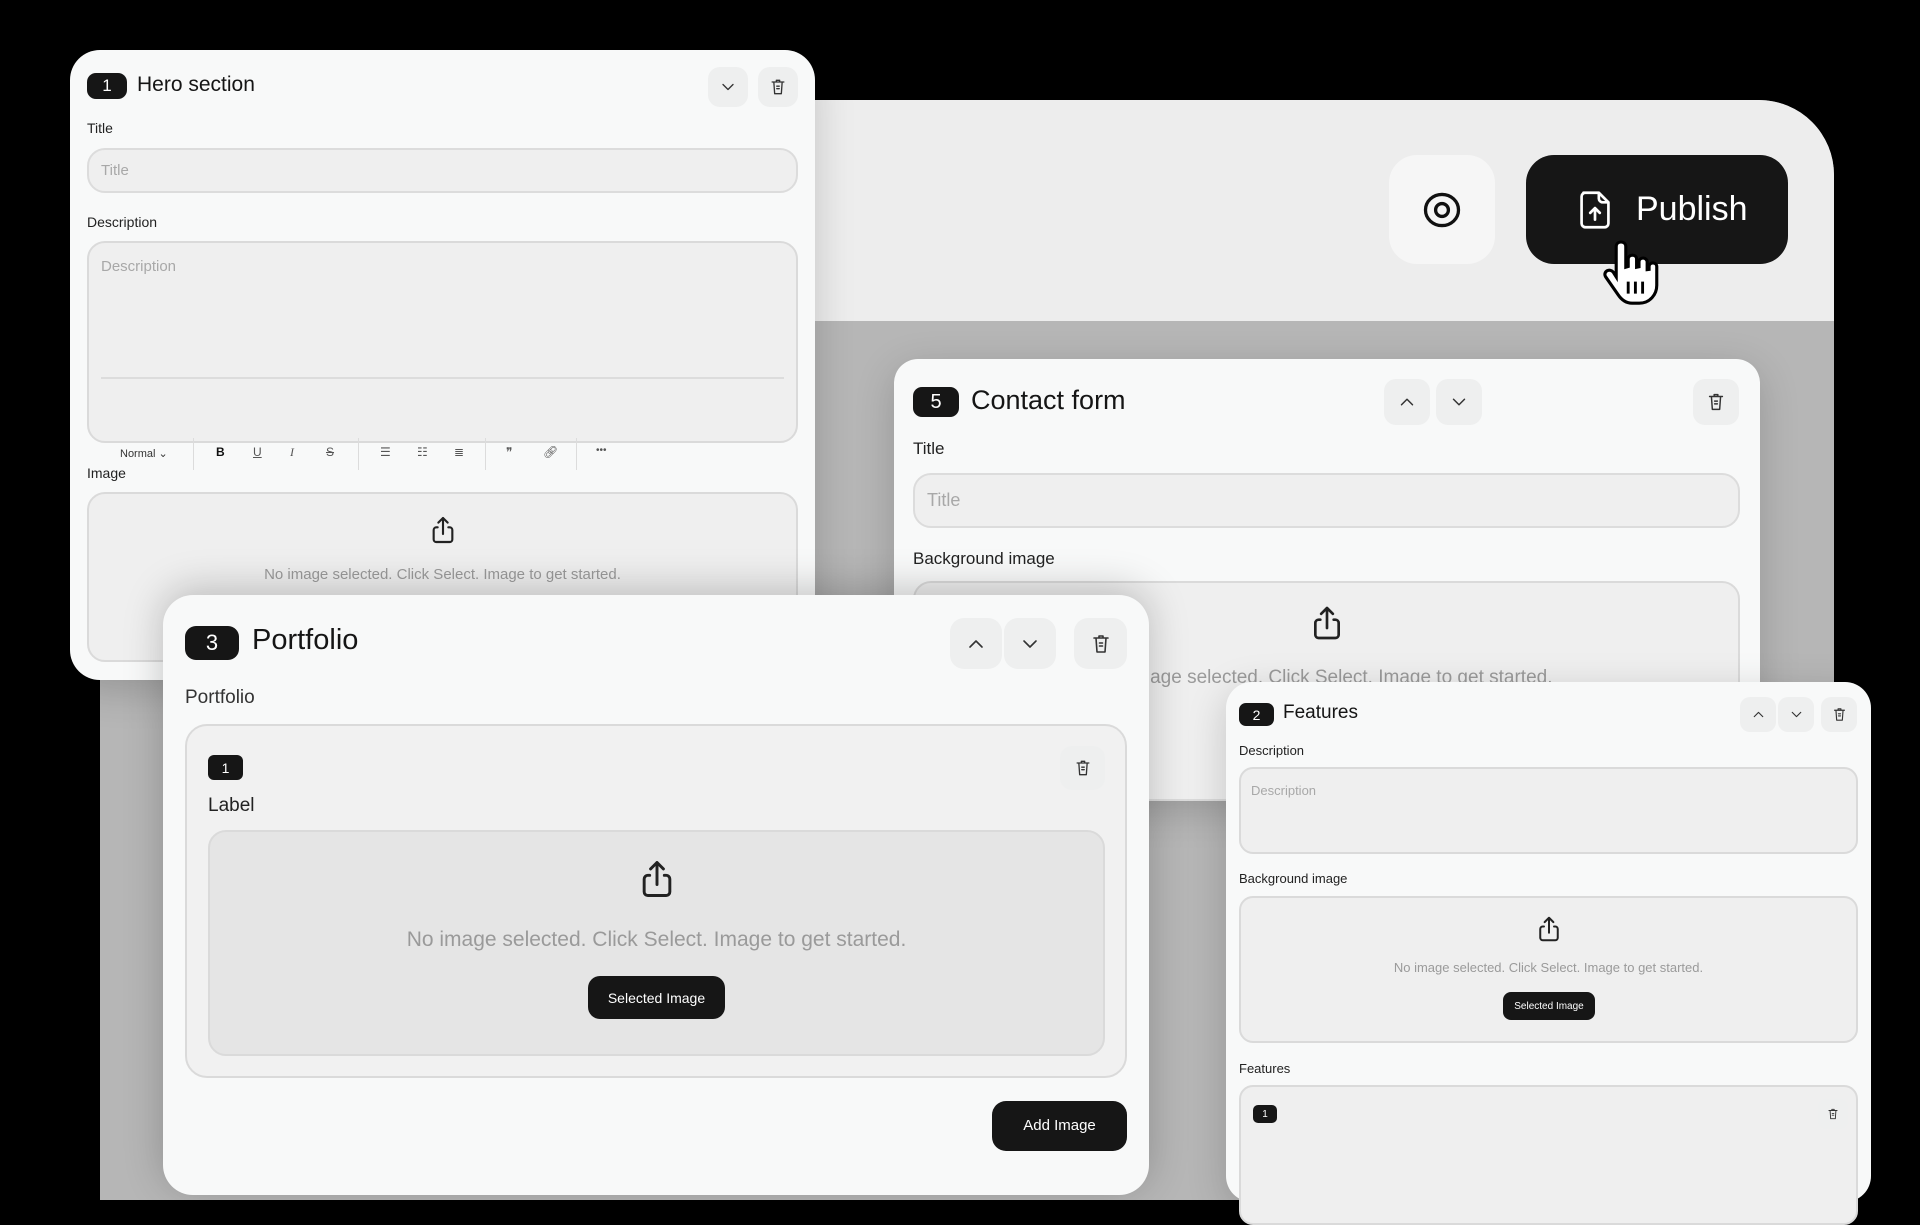 Image resolution: width=1920 pixels, height=1225 pixels. I want to click on quote-button: ❞, so click(509, 452).